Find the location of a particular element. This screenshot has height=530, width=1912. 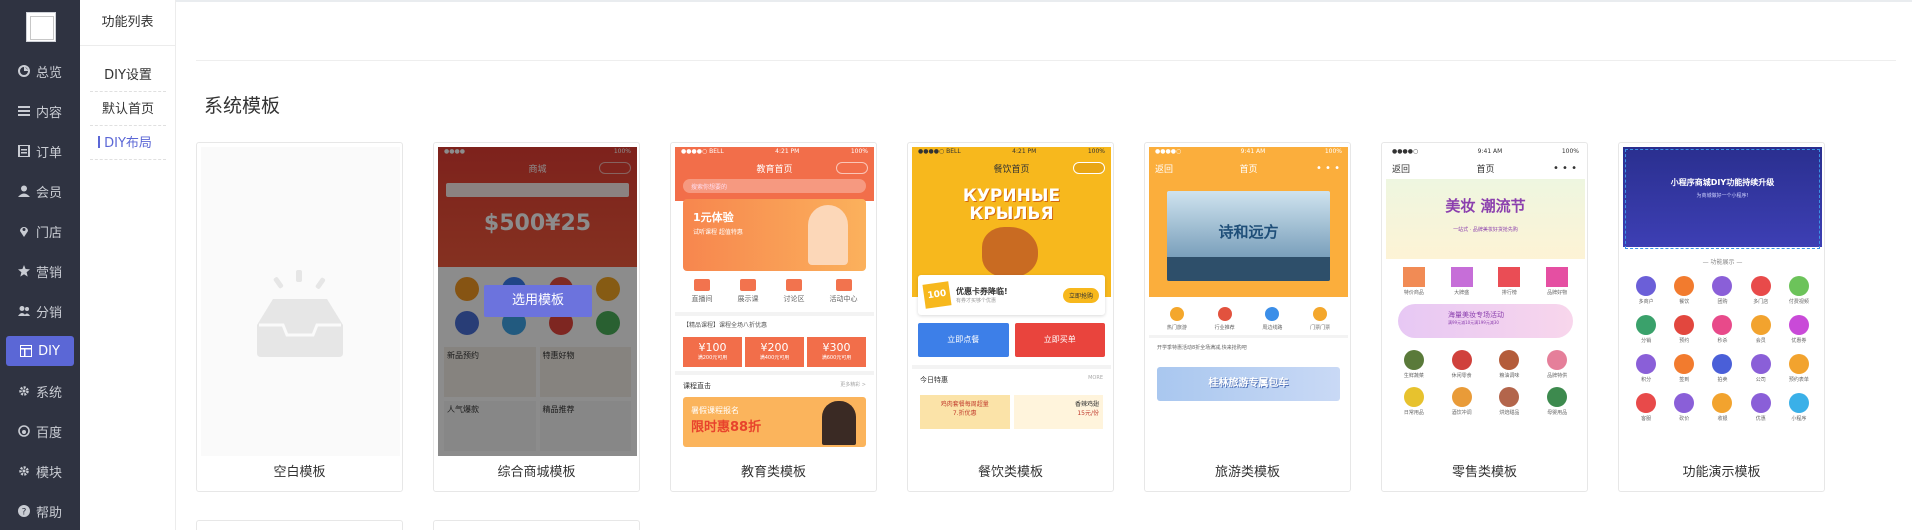

retail-banner-sub: 一站式 · 品牌美妆好货抢先购 is located at coordinates (1485, 230).